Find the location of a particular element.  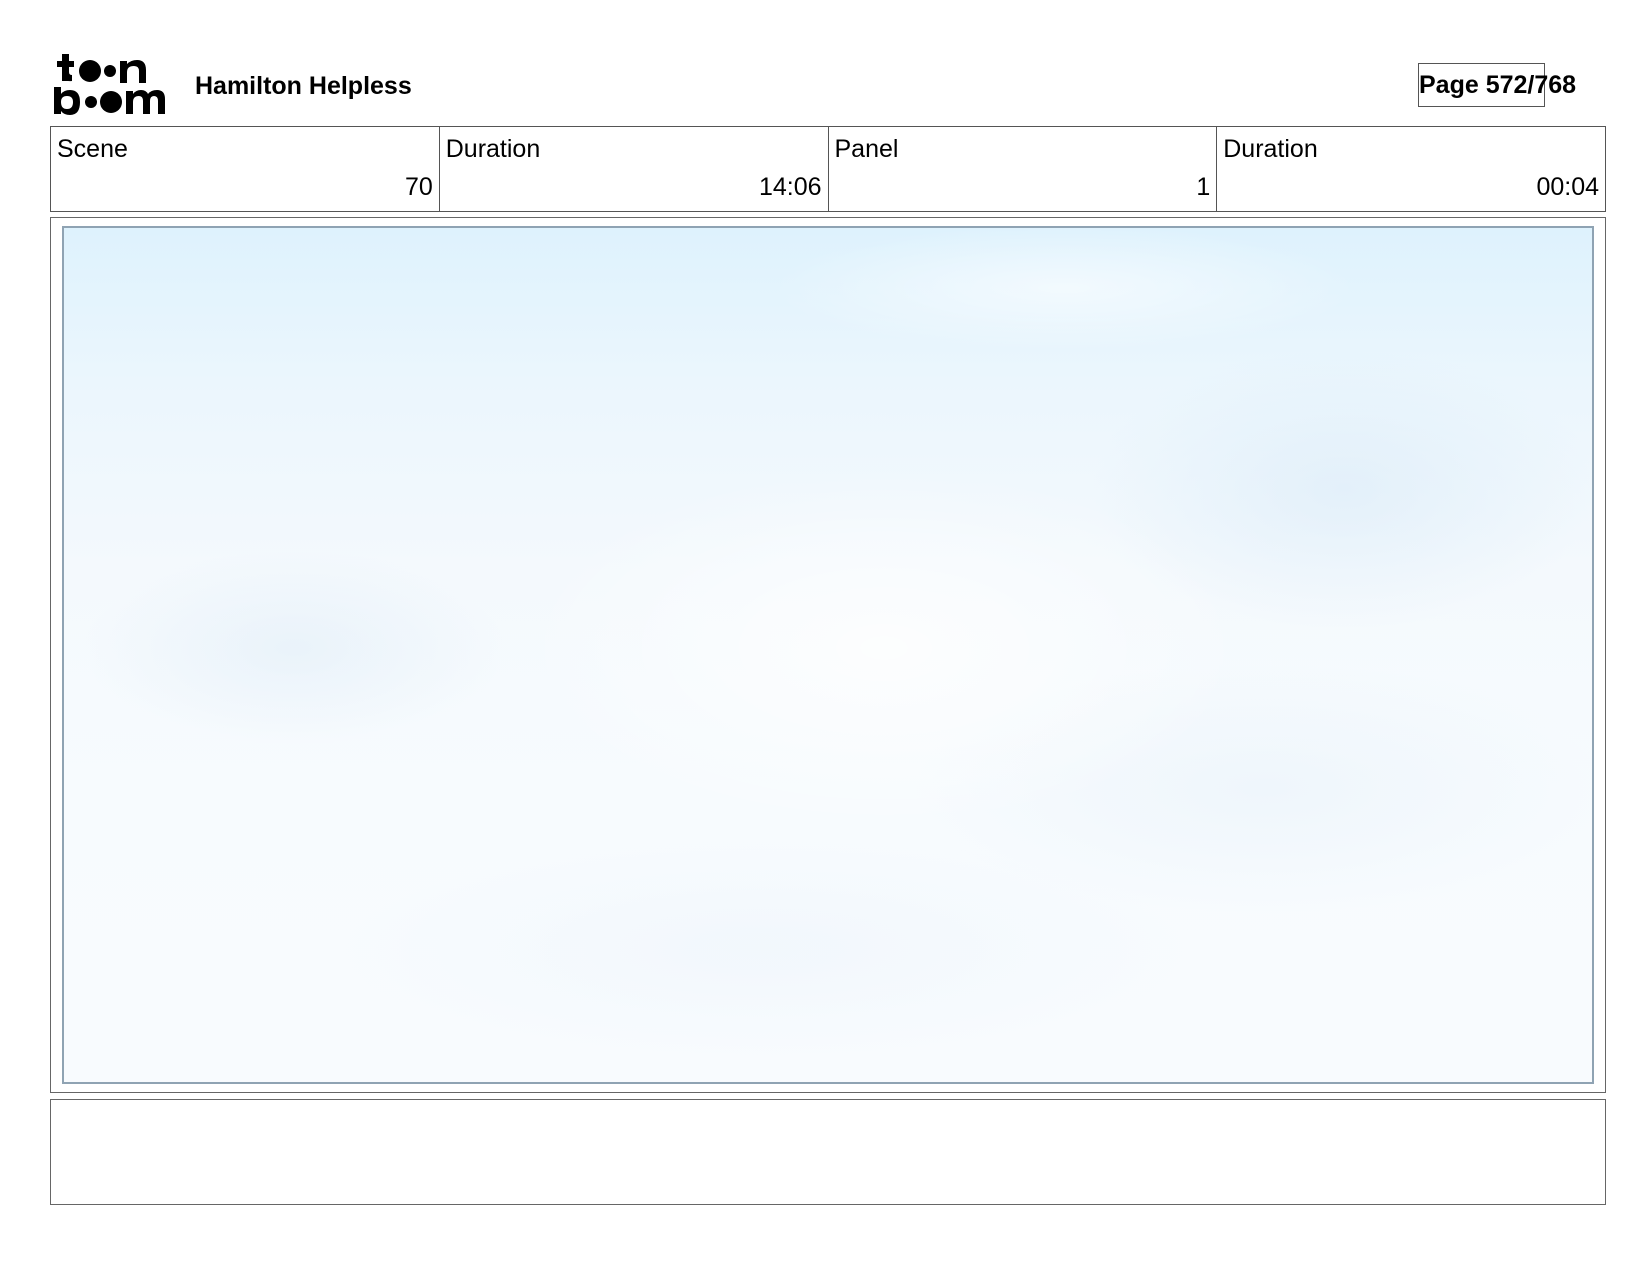

scene-duration-cell: Duration 14:06 is located at coordinates (634, 169).